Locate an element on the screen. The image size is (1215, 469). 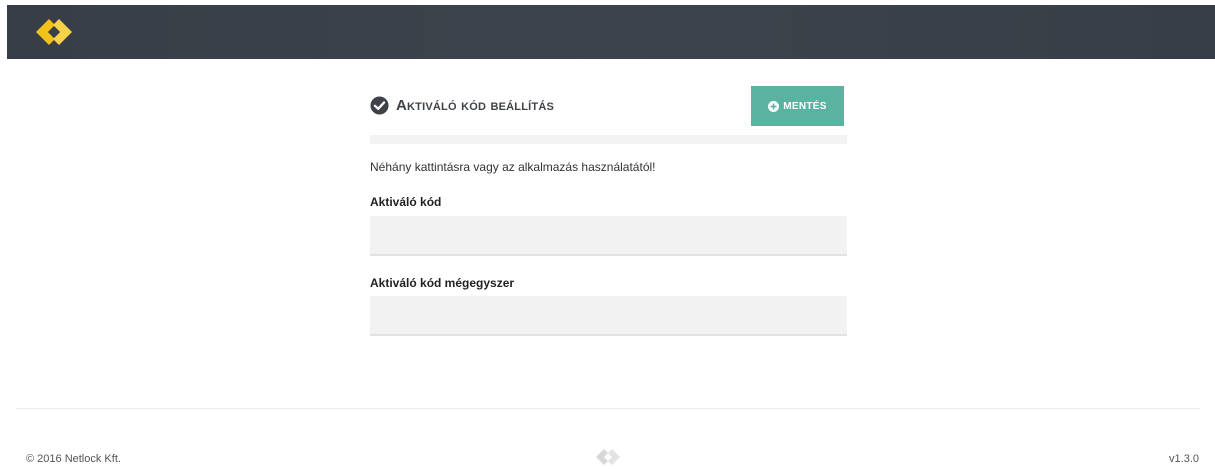
page-title: Aktiváló kód beállítás is located at coordinates (462, 105).